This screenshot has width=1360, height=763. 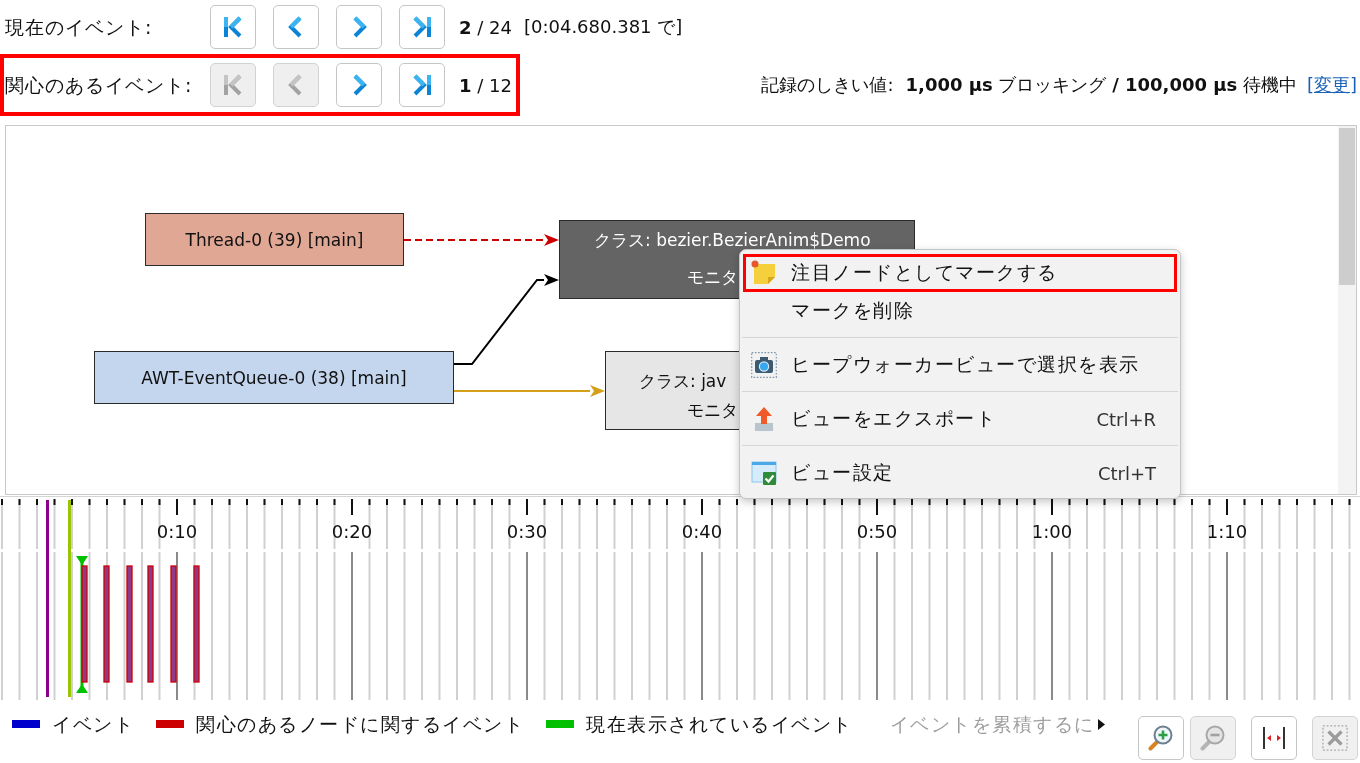 What do you see at coordinates (960, 273) in the screenshot?
I see `menu-item: 注目ノードとしてマークする` at bounding box center [960, 273].